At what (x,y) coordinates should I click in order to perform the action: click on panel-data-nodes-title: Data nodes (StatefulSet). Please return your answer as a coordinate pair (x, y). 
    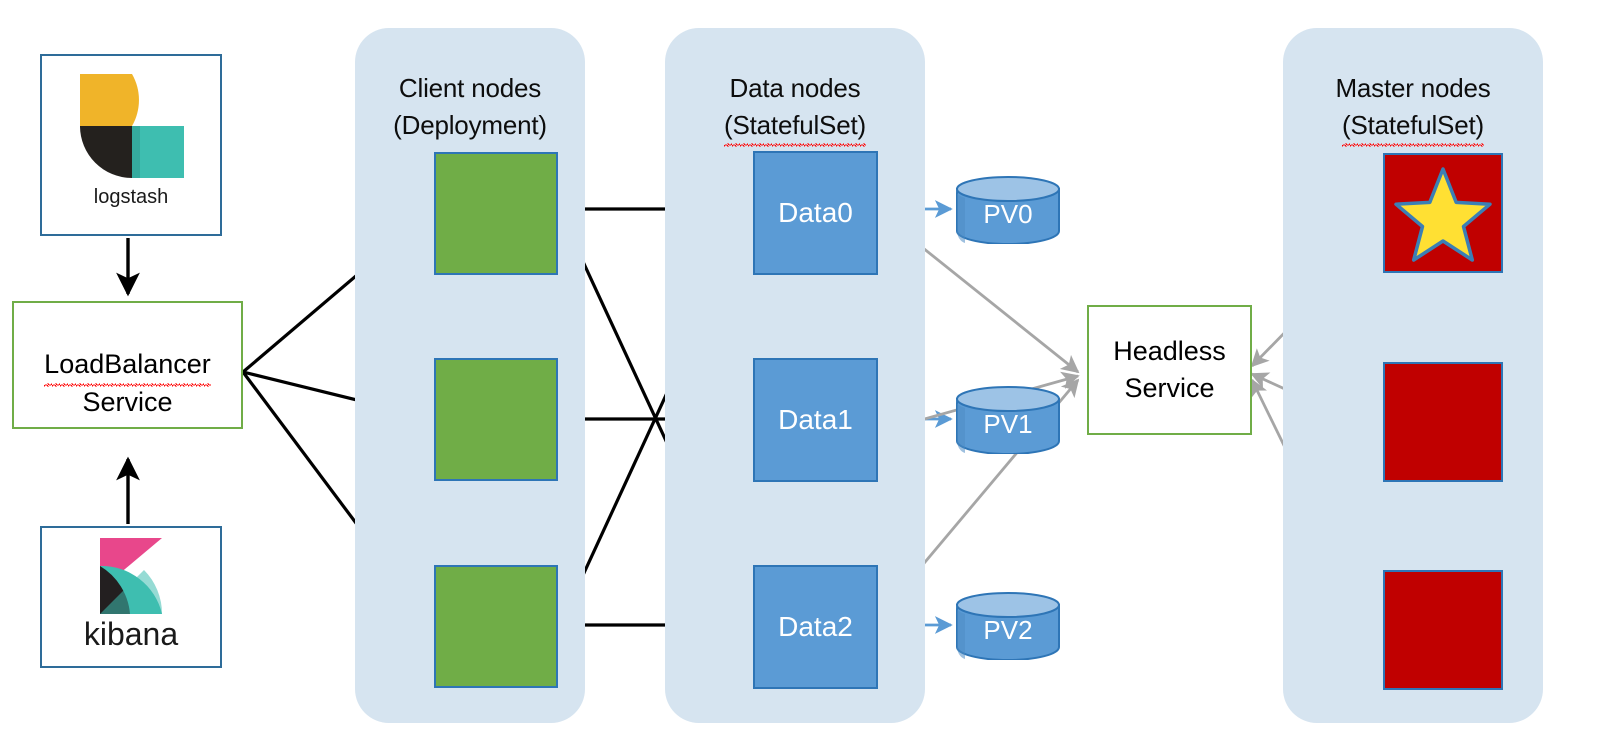
    Looking at the image, I should click on (795, 108).